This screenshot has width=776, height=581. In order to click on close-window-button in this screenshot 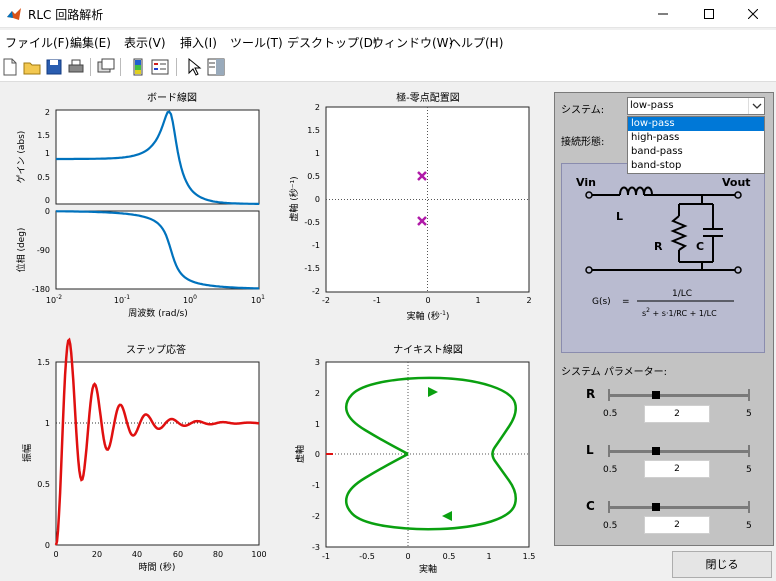, I will do `click(753, 14)`.